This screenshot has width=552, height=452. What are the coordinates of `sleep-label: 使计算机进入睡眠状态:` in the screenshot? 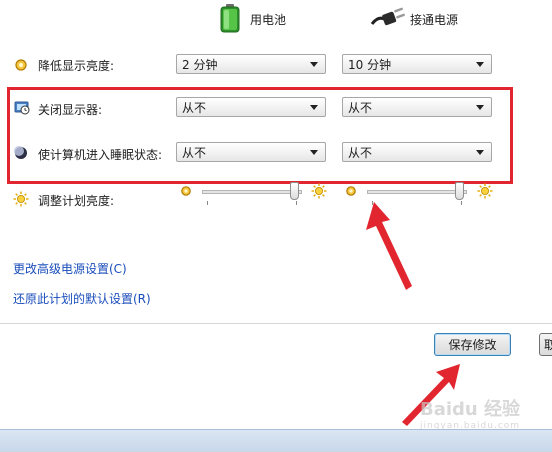 It's located at (100, 155).